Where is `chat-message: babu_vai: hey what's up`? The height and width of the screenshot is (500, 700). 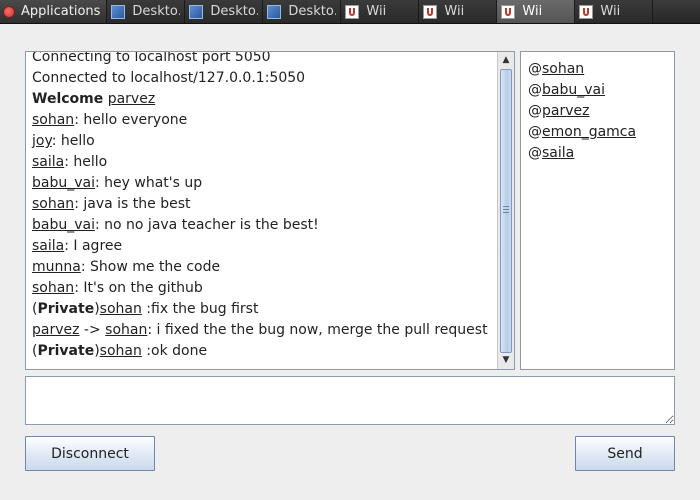 chat-message: babu_vai: hey what's up is located at coordinates (263, 183).